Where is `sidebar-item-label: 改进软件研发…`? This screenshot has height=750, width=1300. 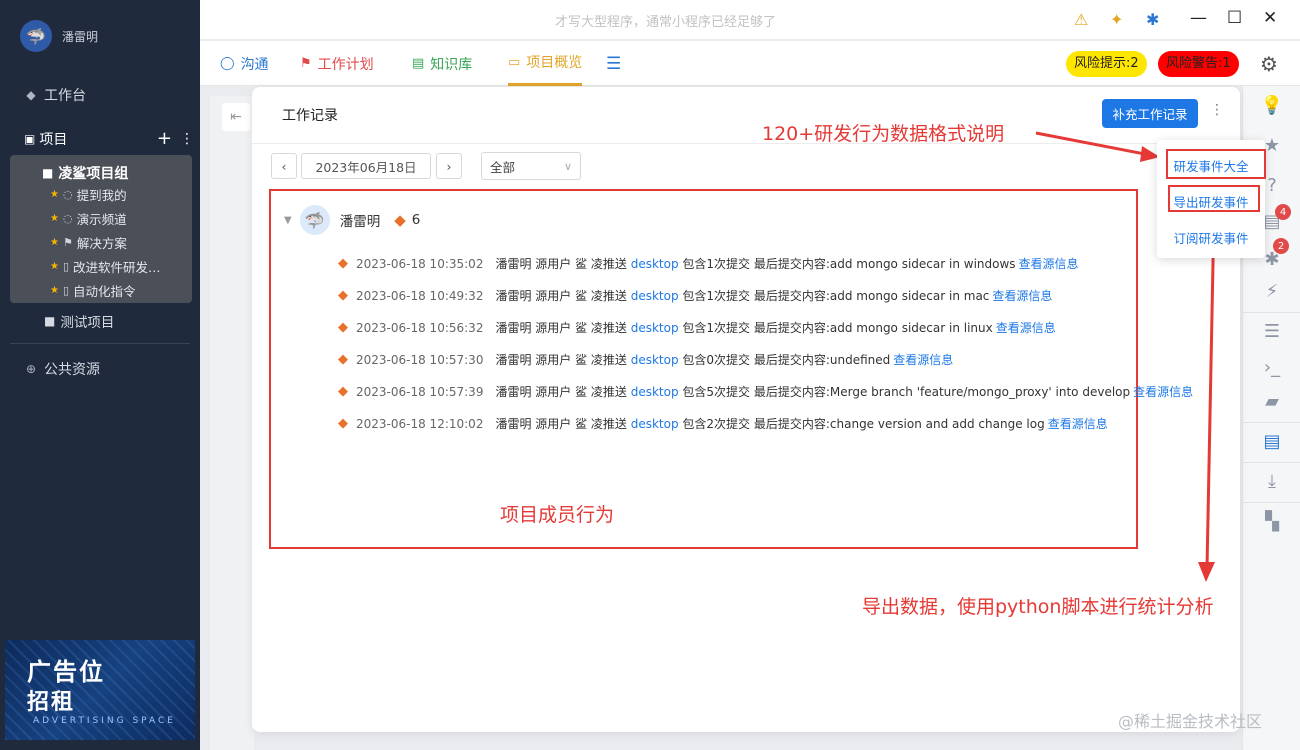
sidebar-item-label: 改进软件研发… is located at coordinates (117, 267).